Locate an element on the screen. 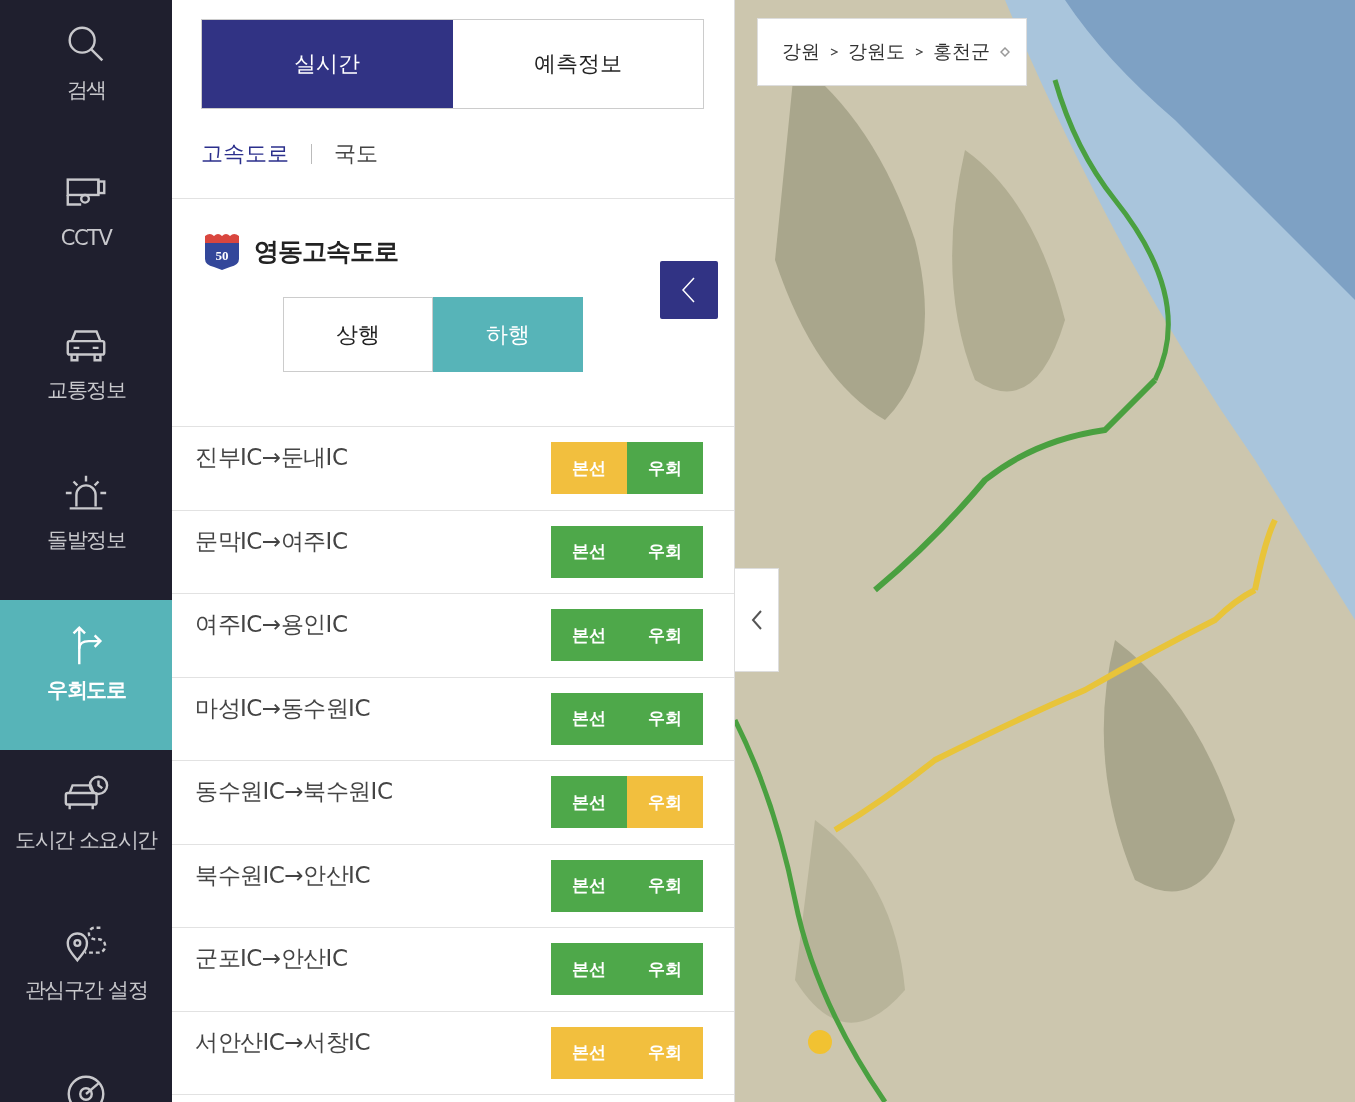 Image resolution: width=1355 pixels, height=1102 pixels. direction-tab: 상행 is located at coordinates (358, 334).